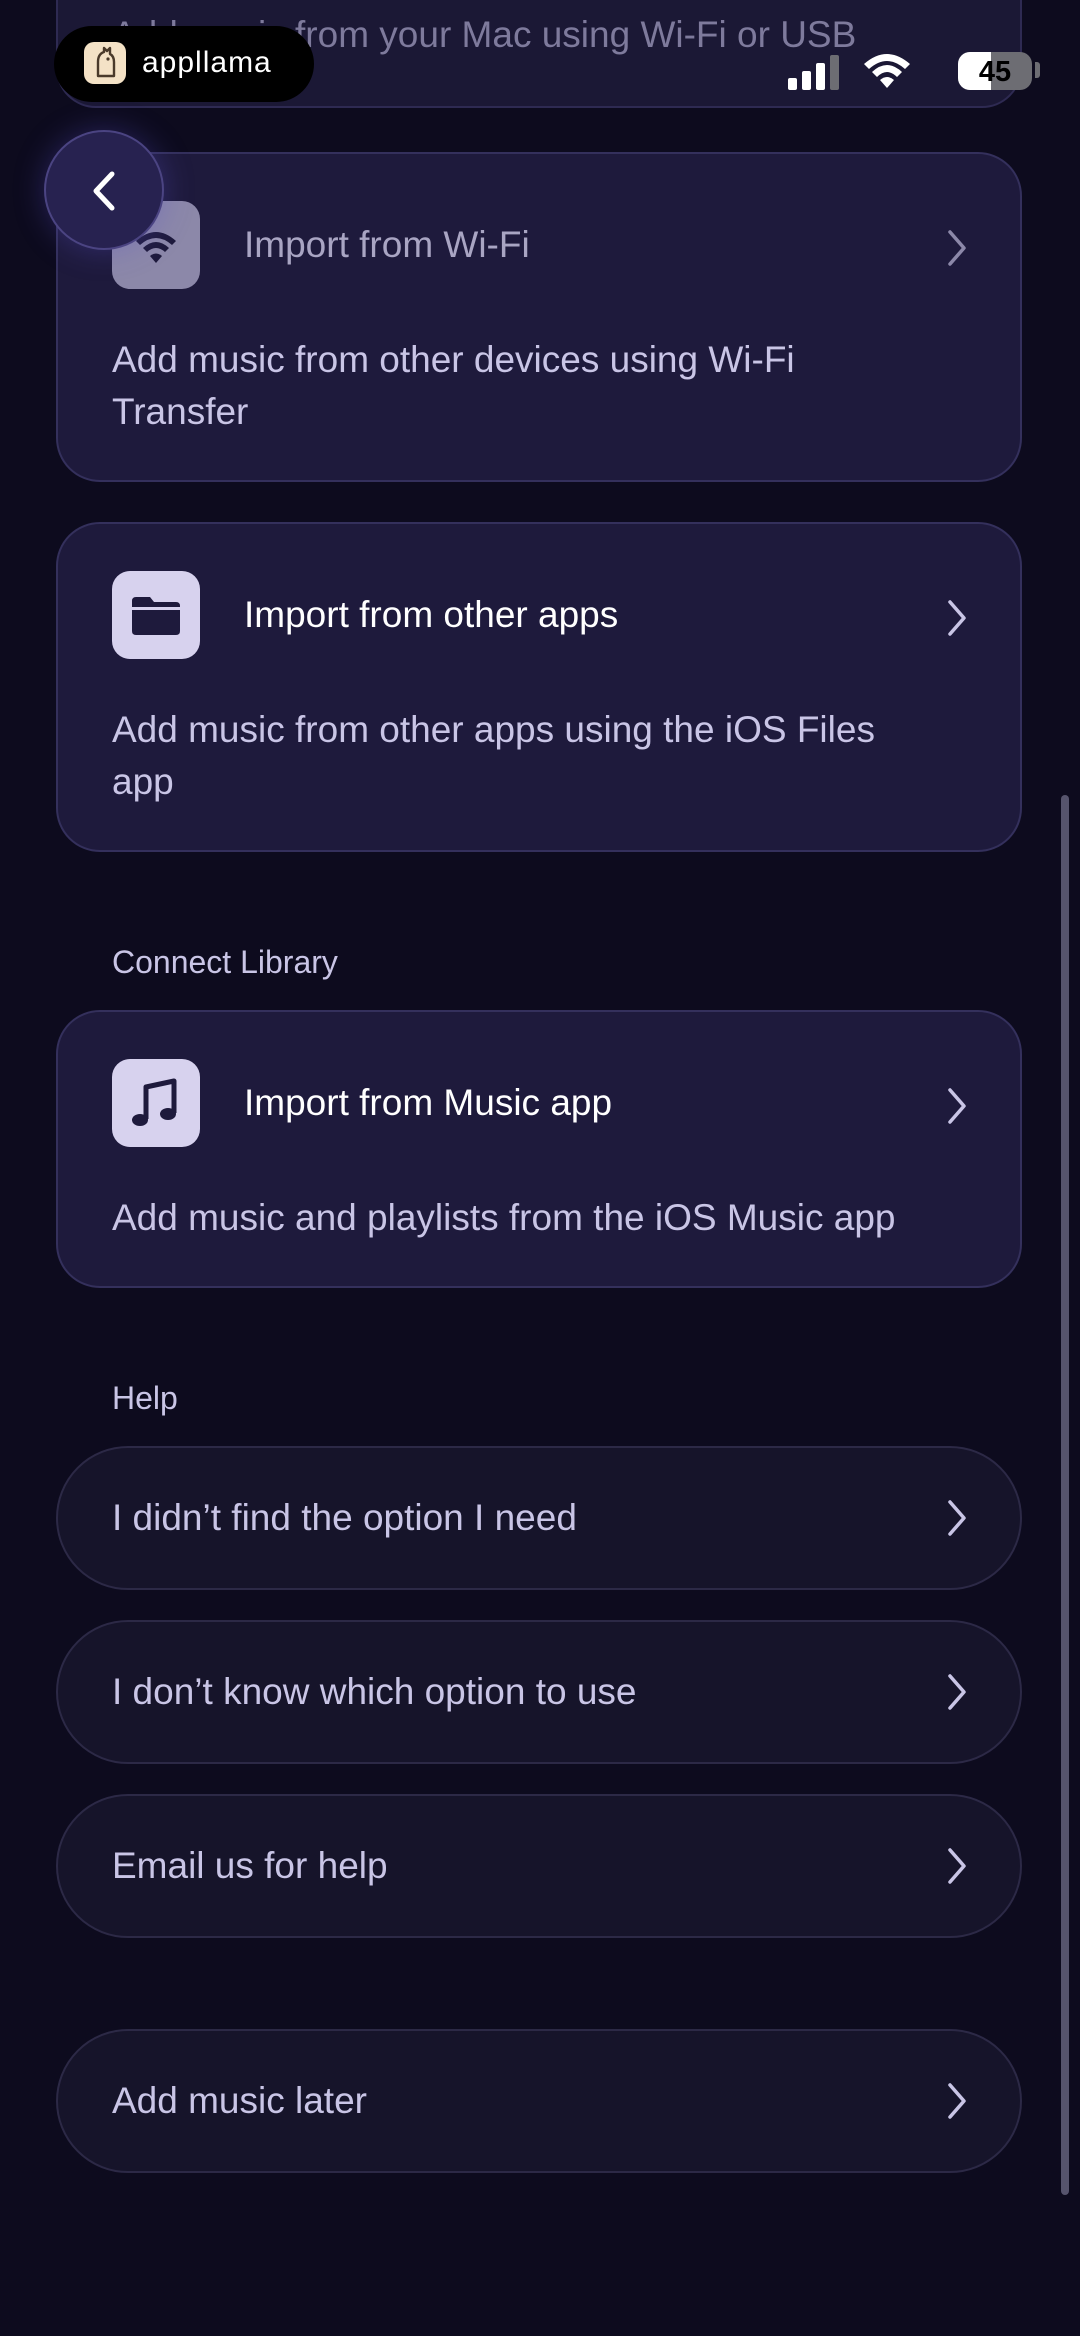 The image size is (1080, 2336). I want to click on battery-nub, so click(1037, 70).